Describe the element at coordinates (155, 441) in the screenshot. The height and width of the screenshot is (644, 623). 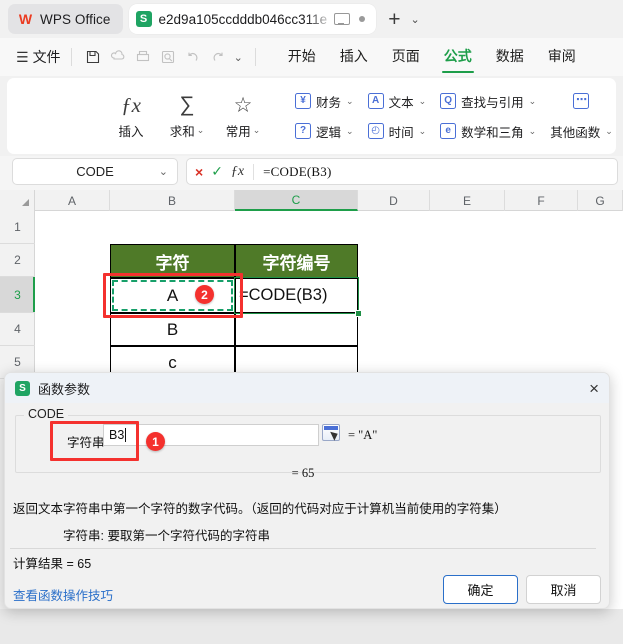
I see `annotation-badge-1: 1` at that location.